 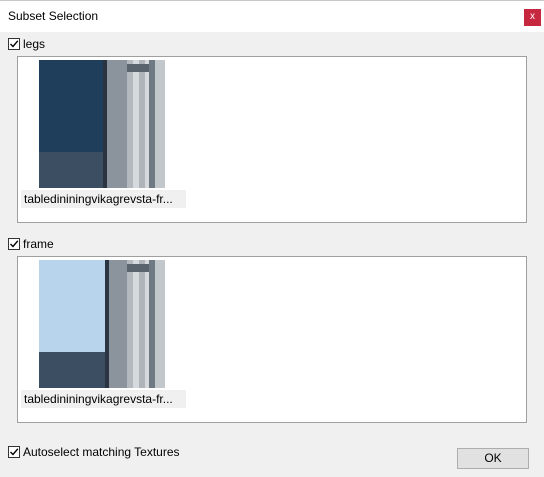 What do you see at coordinates (38, 244) in the screenshot?
I see `subset-frame-label: frame` at bounding box center [38, 244].